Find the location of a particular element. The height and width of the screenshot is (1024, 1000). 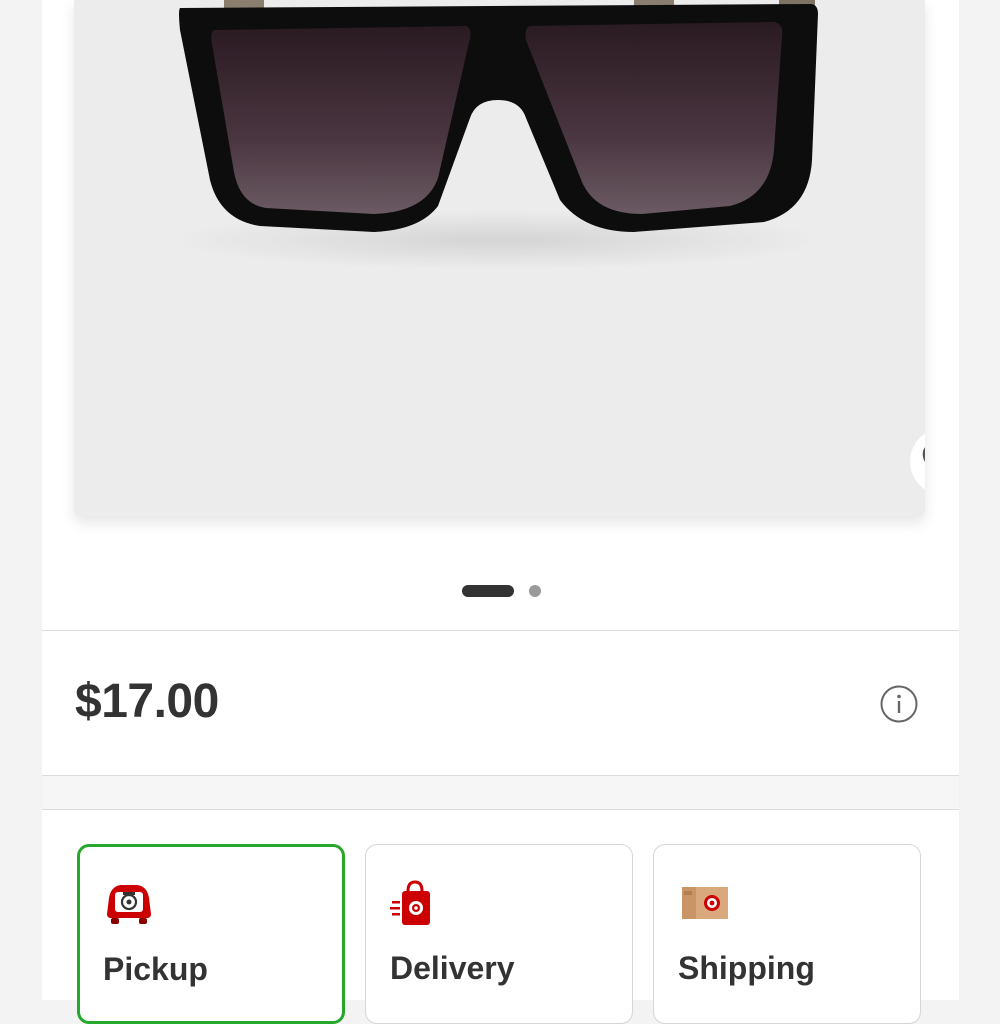

product-price: $17.00 is located at coordinates (147, 701).